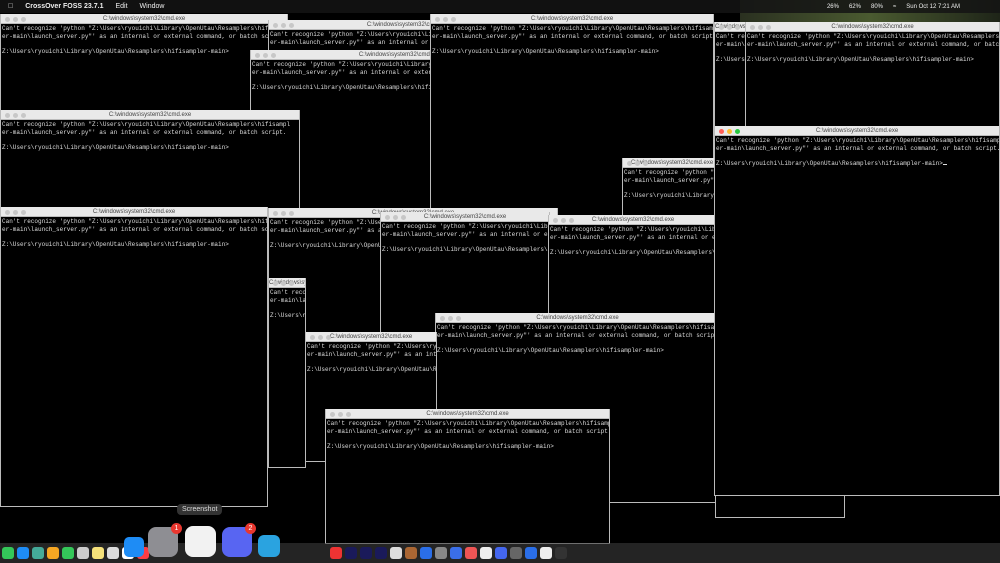  Describe the element at coordinates (877, 7) in the screenshot. I see `status-disk: 80%` at that location.